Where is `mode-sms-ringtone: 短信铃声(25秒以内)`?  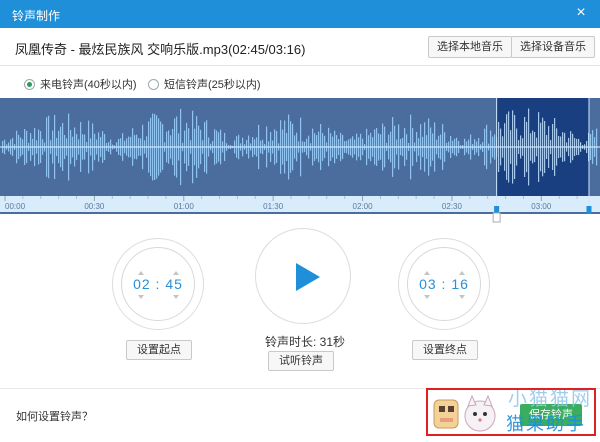
mode-sms-ringtone: 短信铃声(25秒以内) is located at coordinates (204, 84).